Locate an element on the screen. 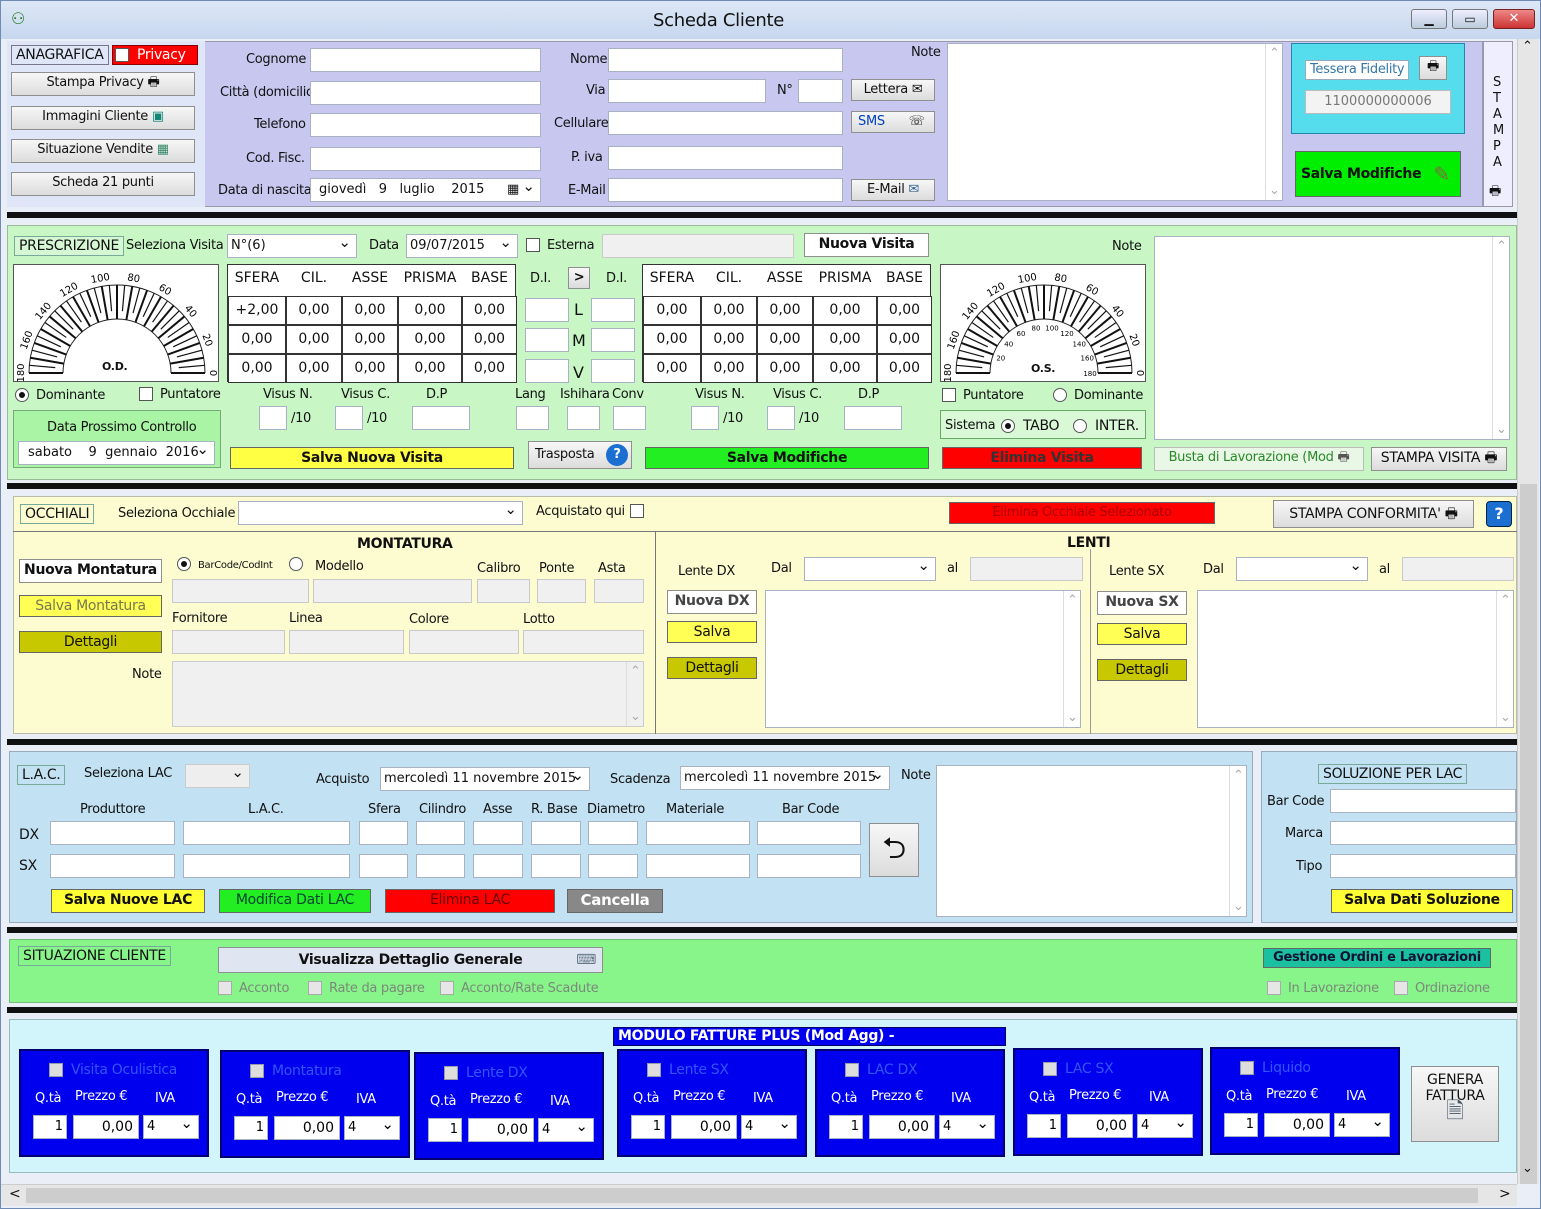  acquistato-checkbox is located at coordinates (637, 511).